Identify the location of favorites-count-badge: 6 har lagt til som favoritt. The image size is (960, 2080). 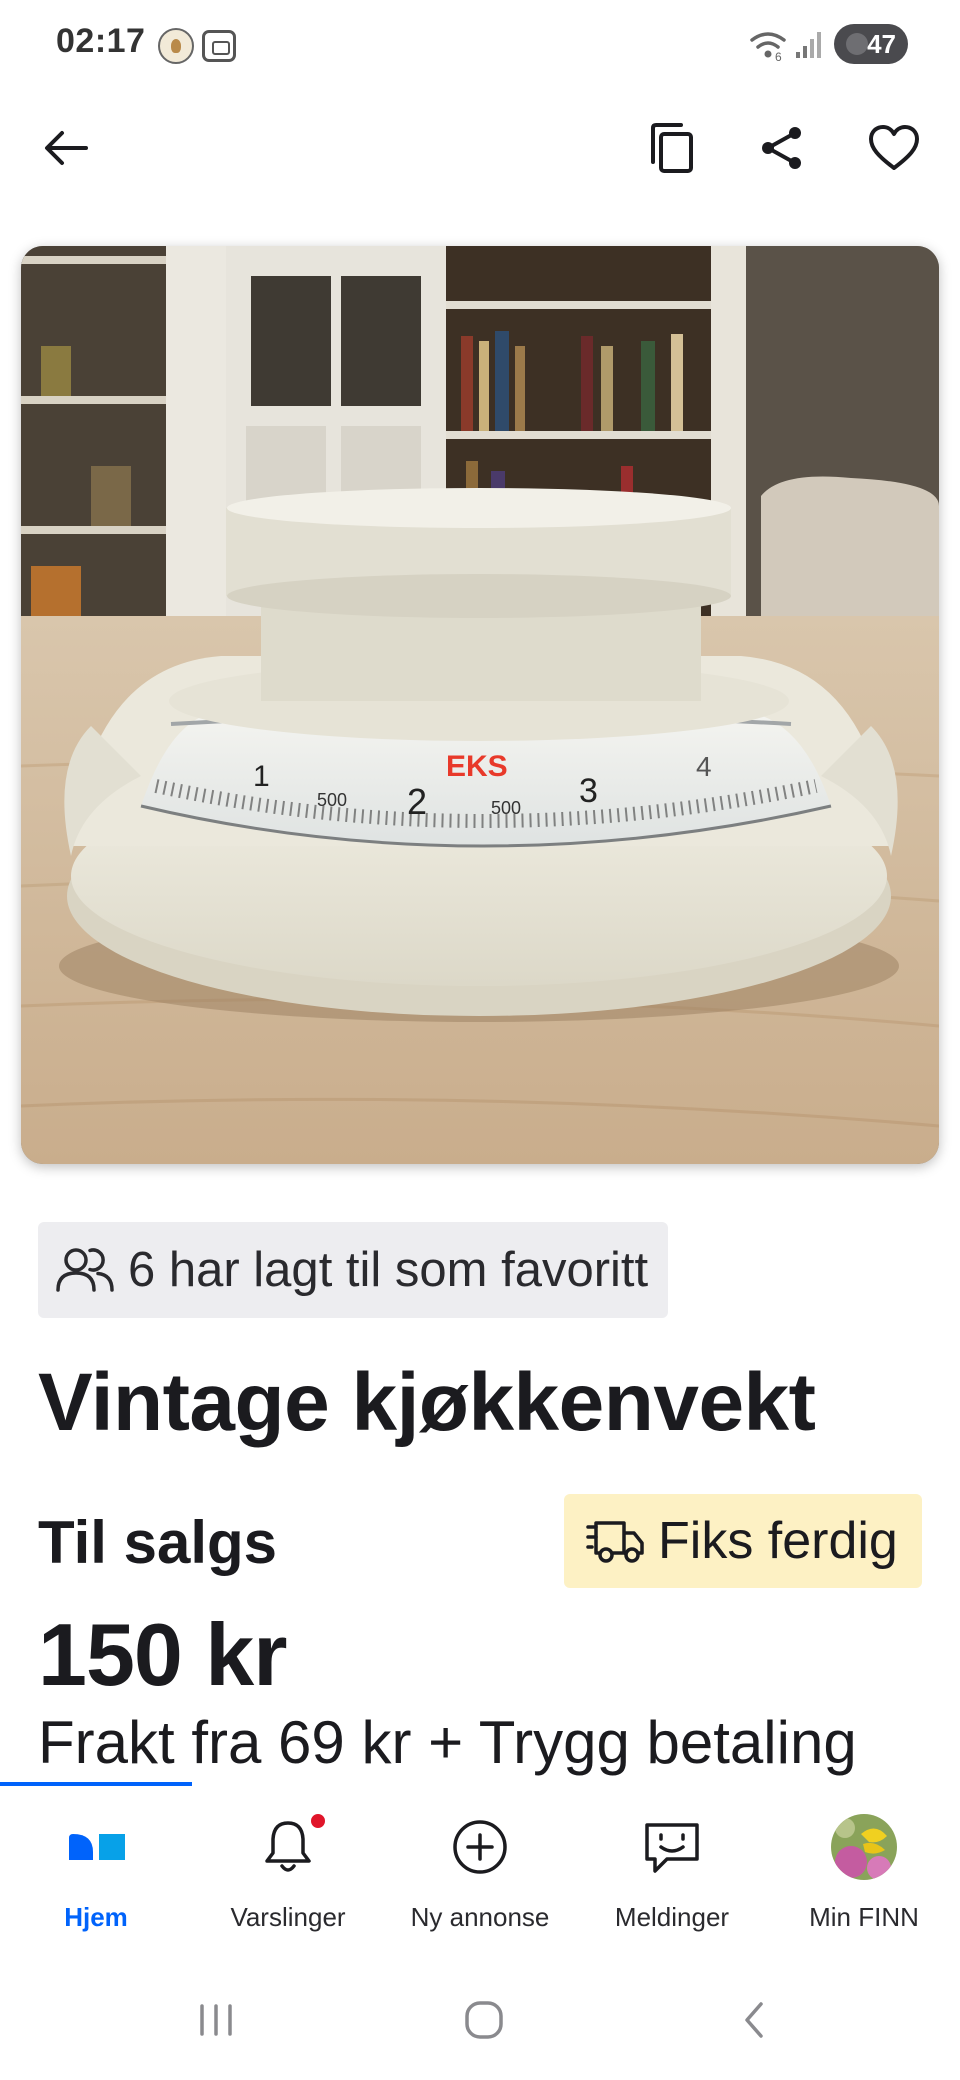
(353, 1270).